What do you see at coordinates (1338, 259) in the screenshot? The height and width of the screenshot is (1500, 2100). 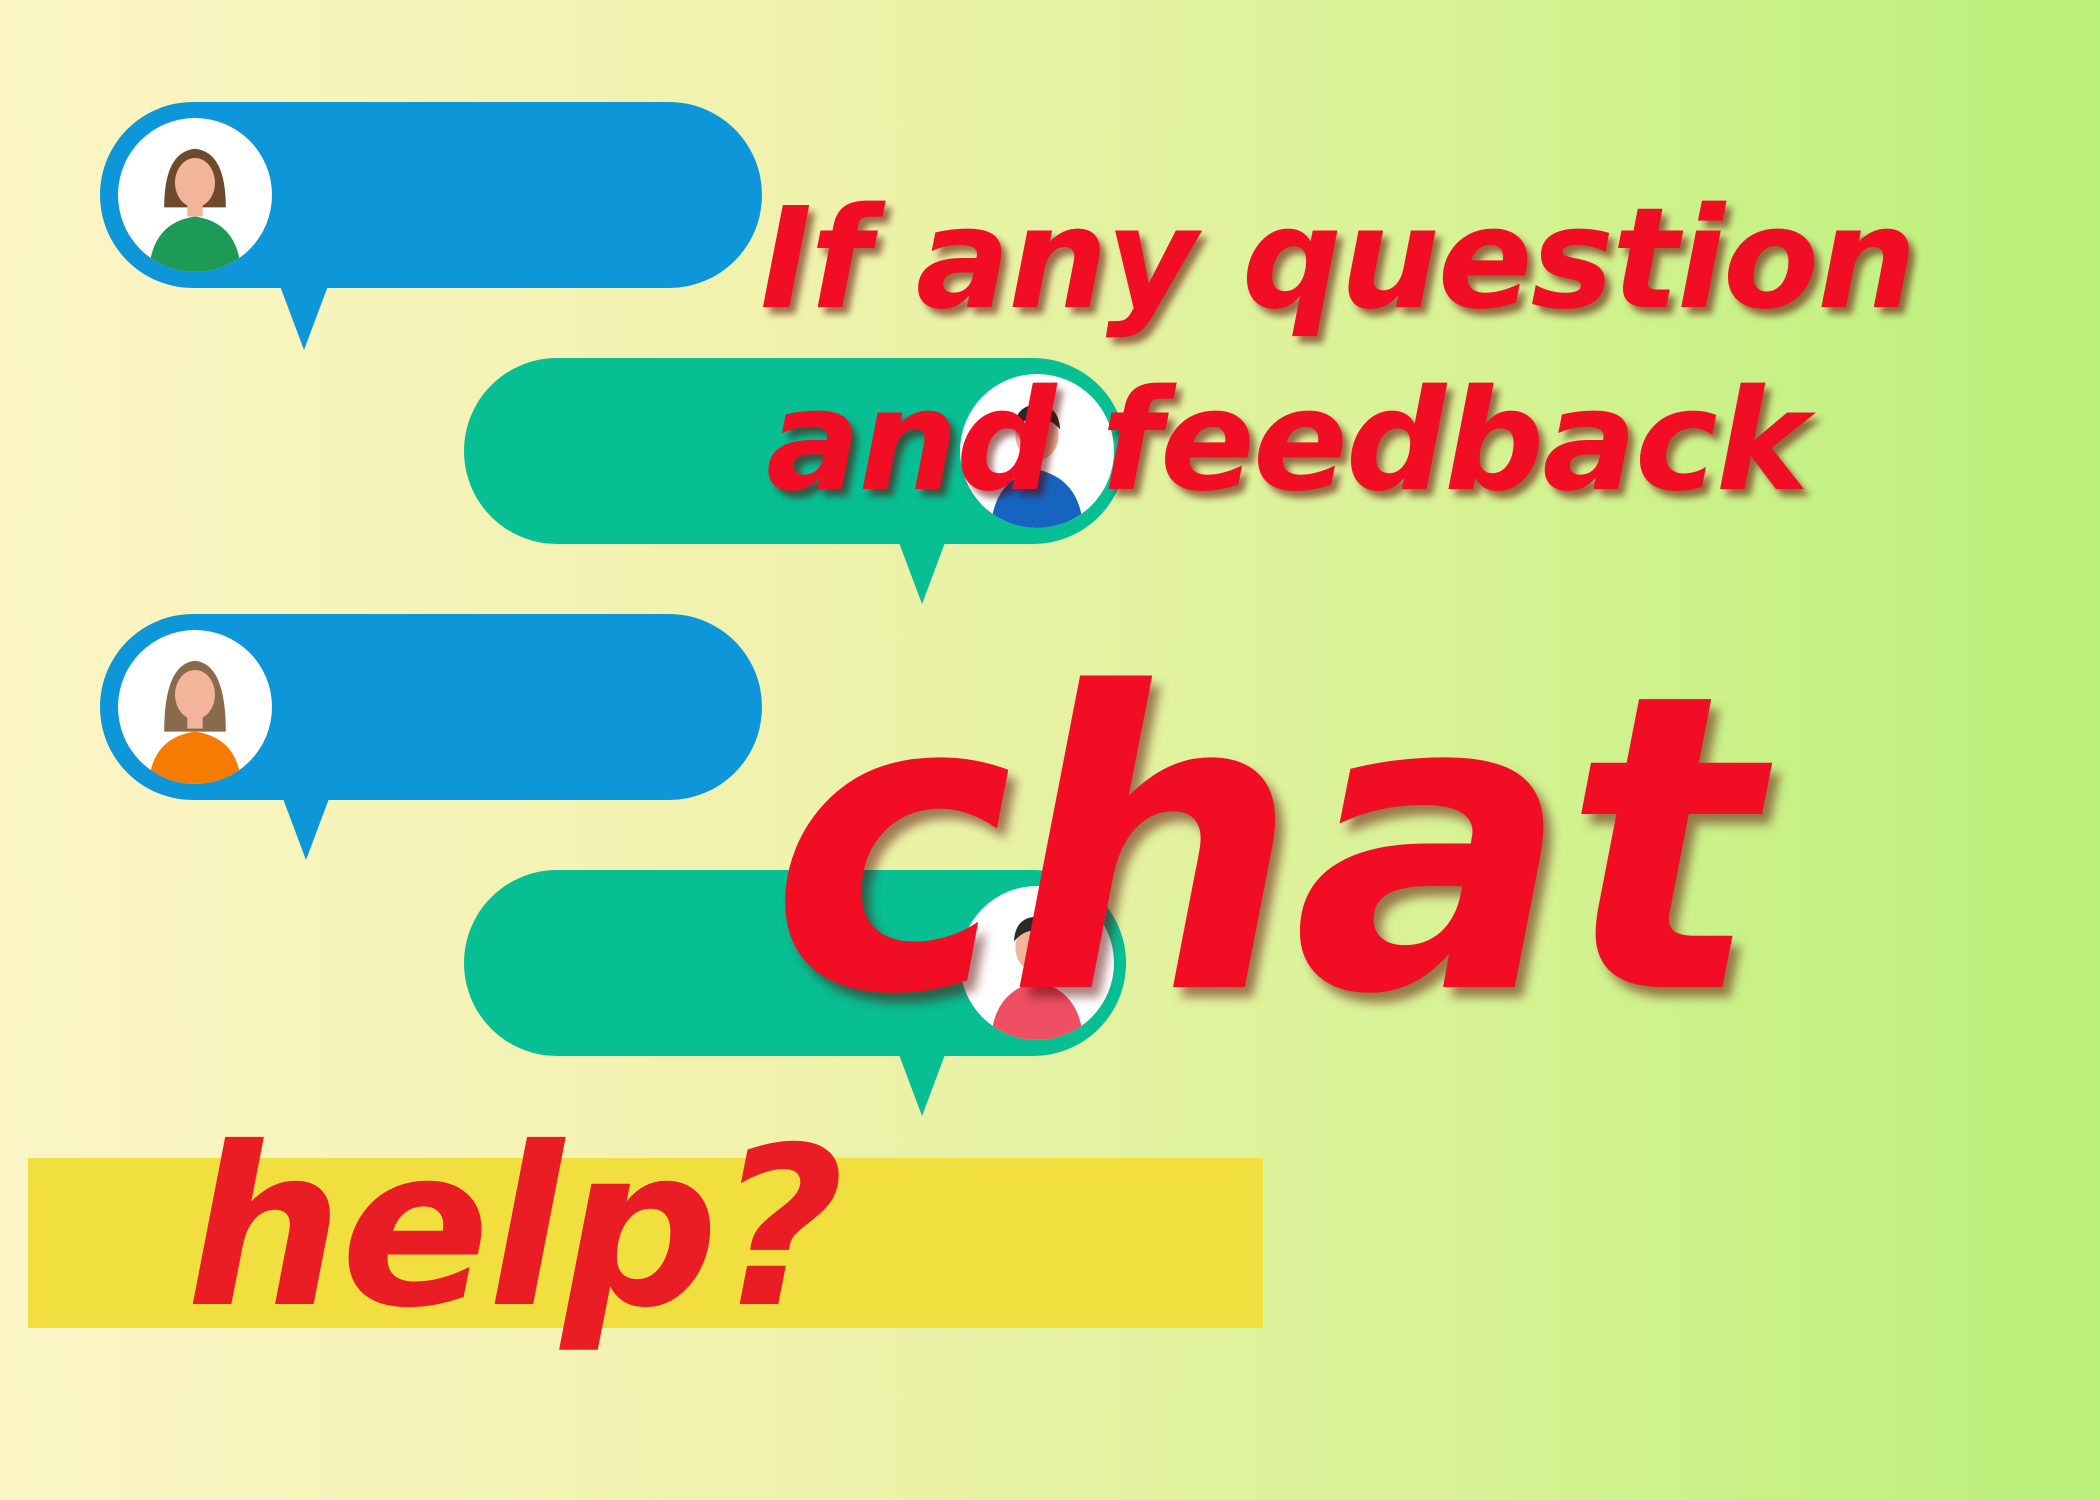 I see `headline-line-1: If any question` at bounding box center [1338, 259].